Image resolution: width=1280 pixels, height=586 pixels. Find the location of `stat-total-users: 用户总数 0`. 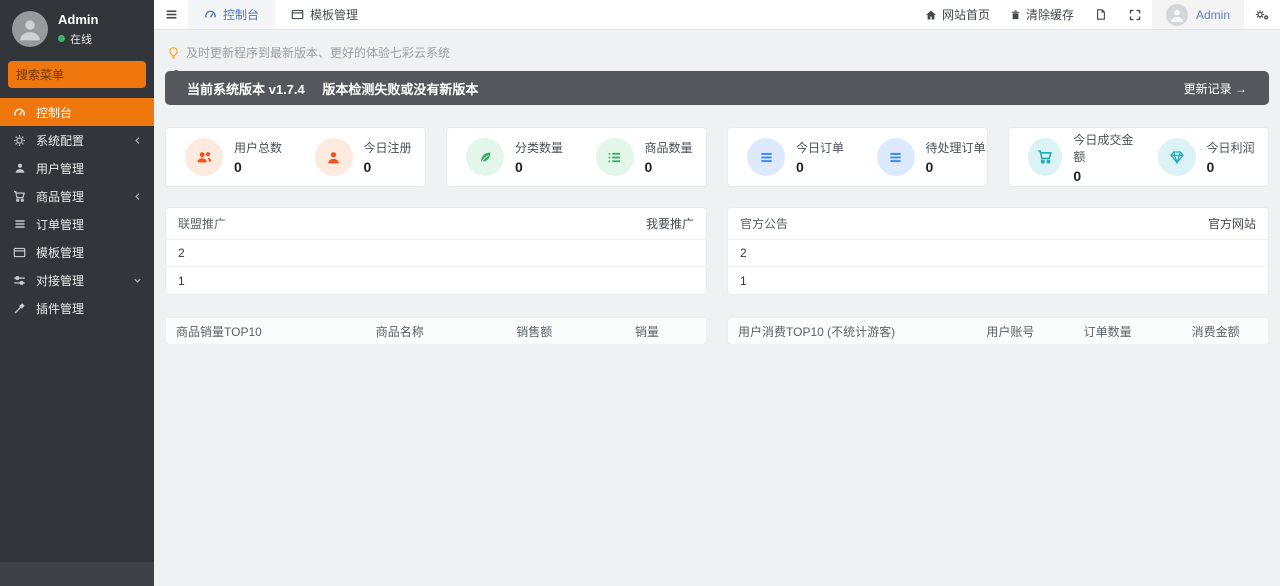

stat-total-users: 用户总数 0 is located at coordinates (231, 157).